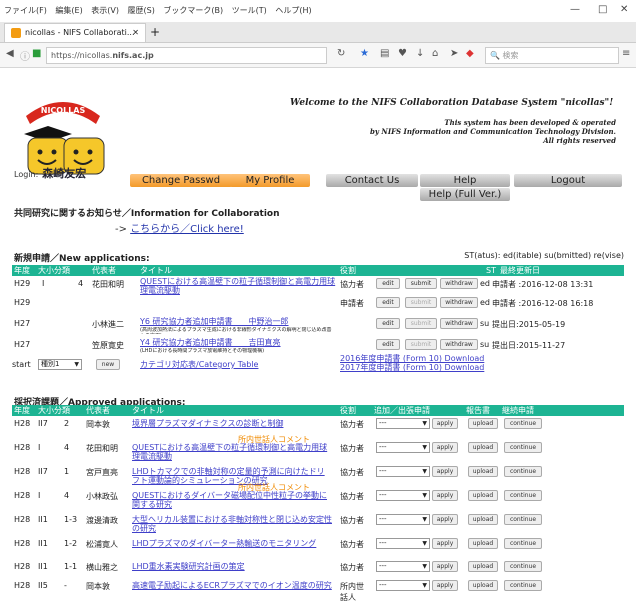  I want to click on hamburger-menu-icon: ≡, so click(626, 53).